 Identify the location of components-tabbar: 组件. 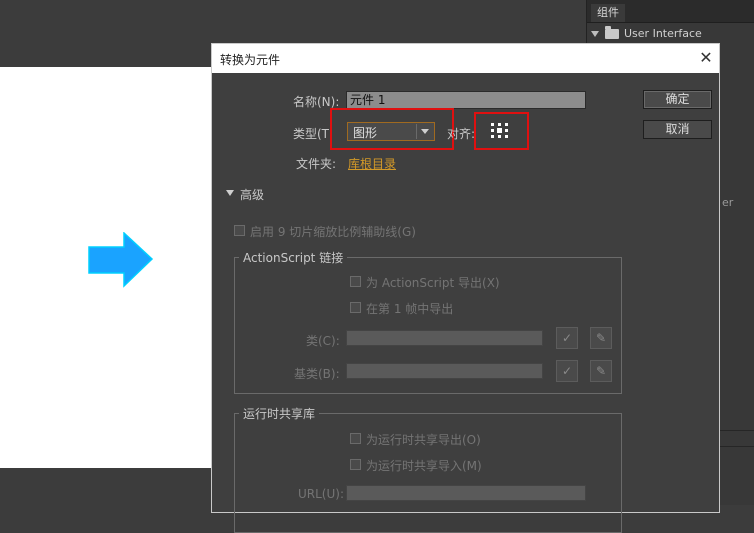
(670, 11).